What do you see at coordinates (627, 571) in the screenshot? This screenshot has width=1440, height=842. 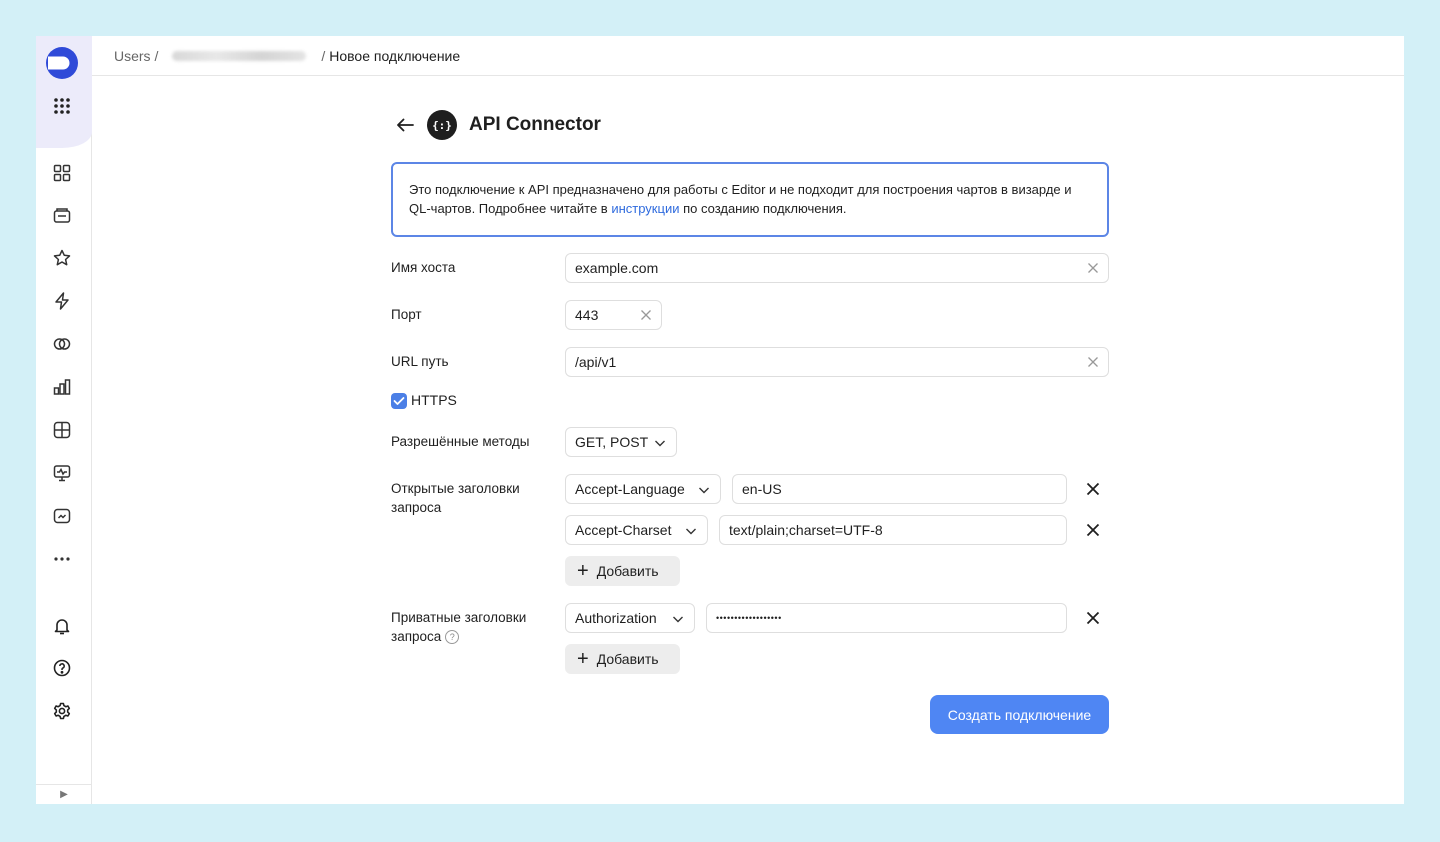 I see `add-public-header-label: Добавить` at bounding box center [627, 571].